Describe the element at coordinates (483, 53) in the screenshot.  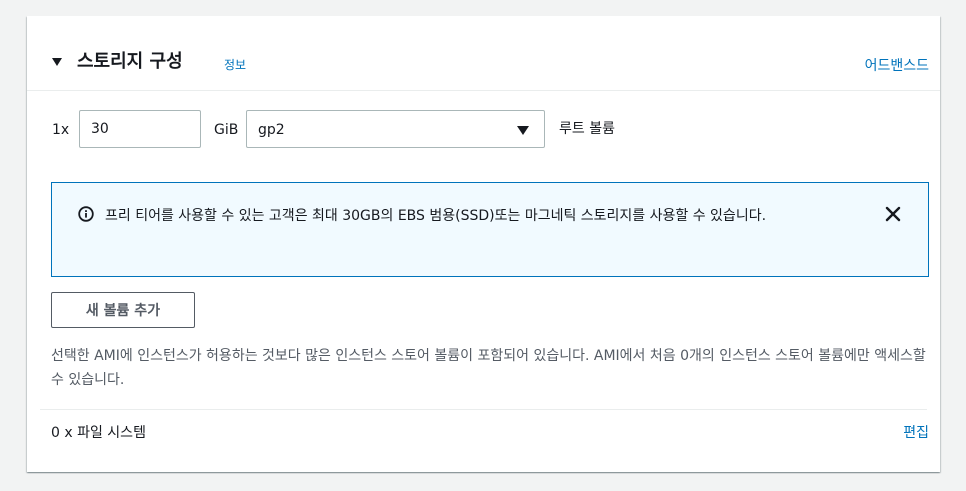
I see `panel-header: 스토리지 구성 정보 어드밴스드` at that location.